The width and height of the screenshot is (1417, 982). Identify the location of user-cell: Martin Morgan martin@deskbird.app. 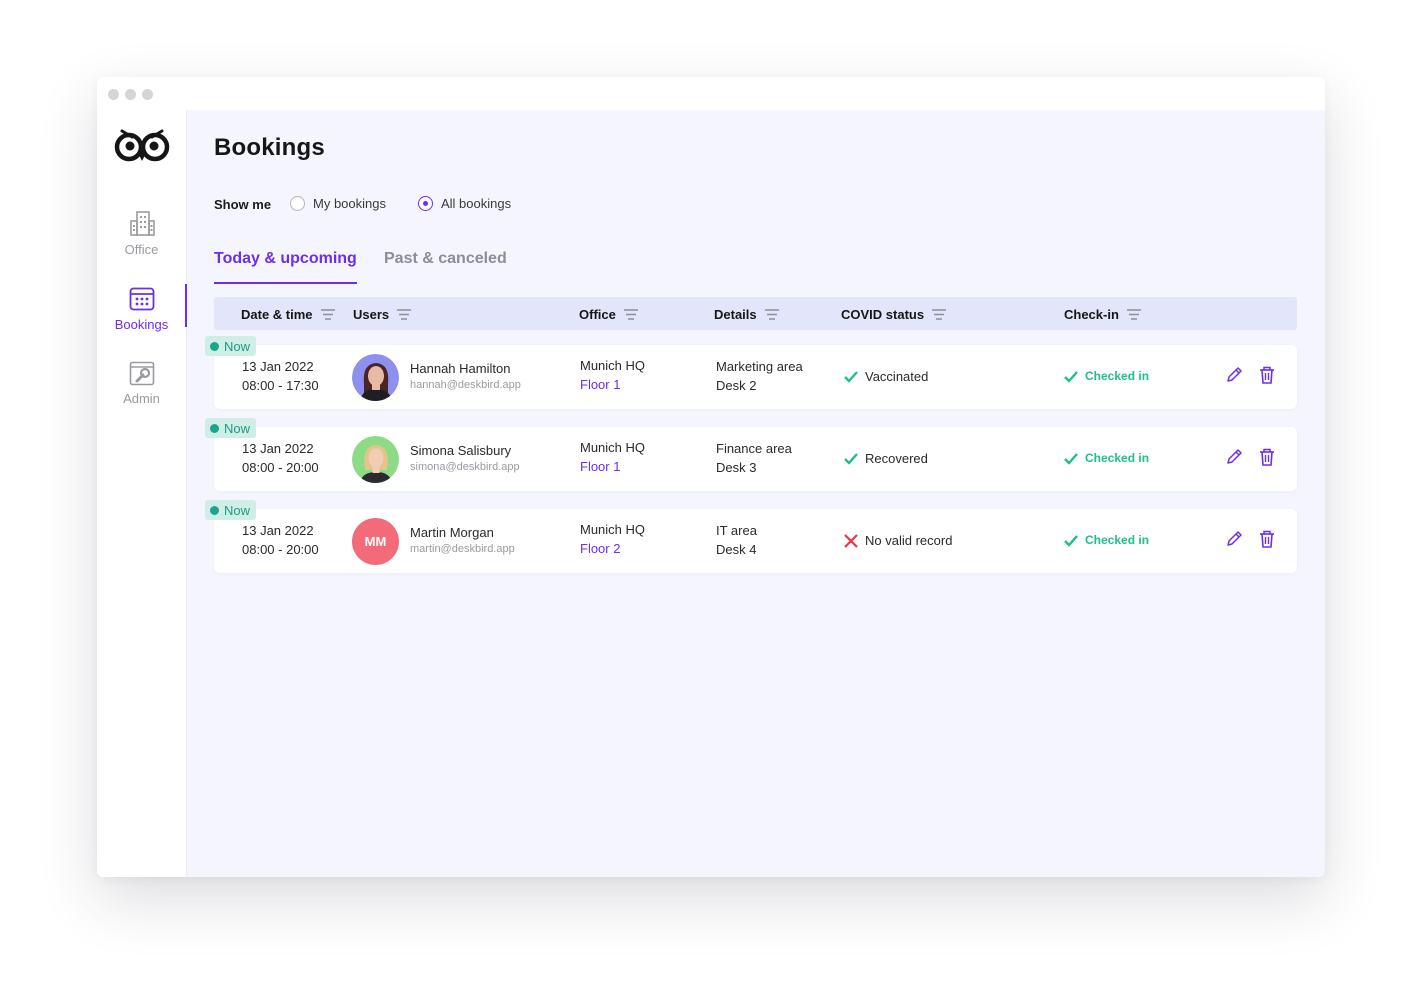
(462, 540).